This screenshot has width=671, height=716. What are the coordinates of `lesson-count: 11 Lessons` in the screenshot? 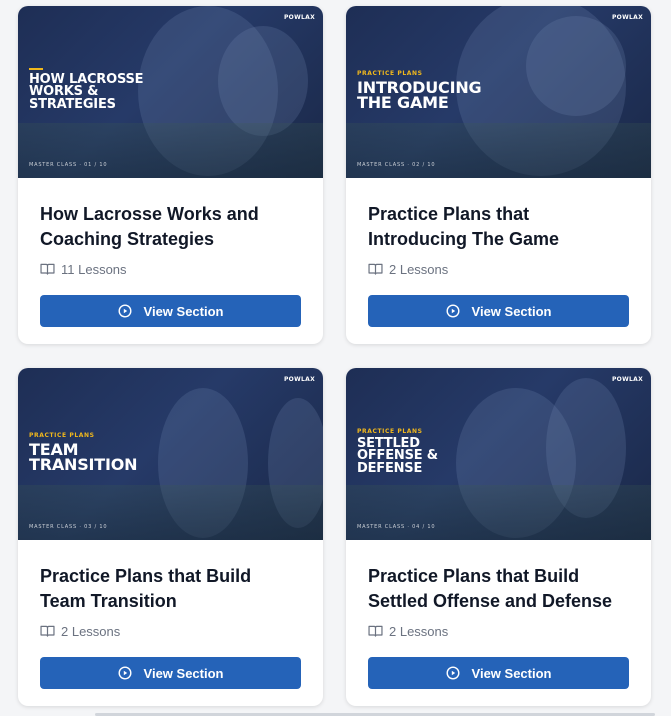 It's located at (170, 269).